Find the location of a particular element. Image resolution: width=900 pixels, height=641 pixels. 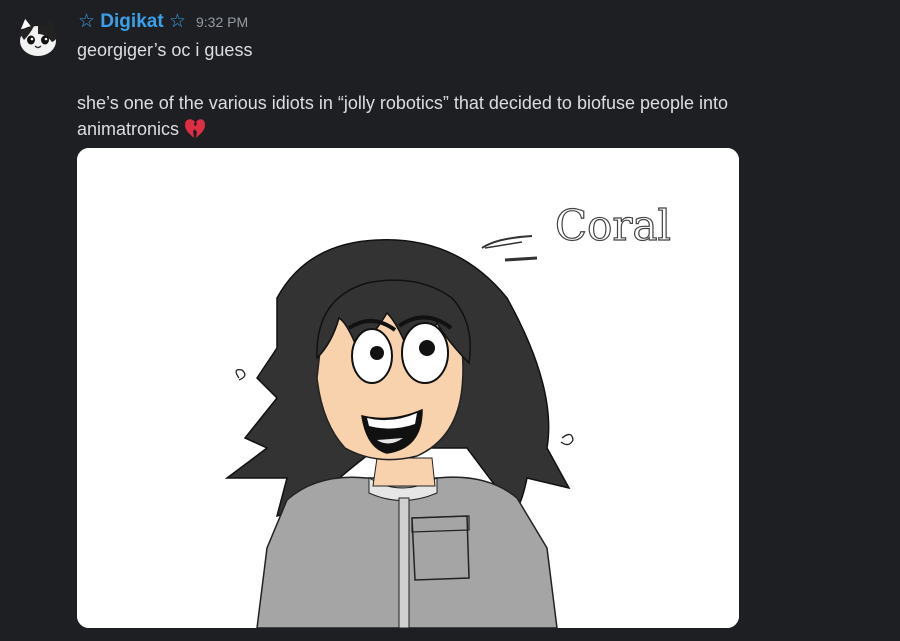

message-line: georgiger’s oc i guess is located at coordinates (165, 50).